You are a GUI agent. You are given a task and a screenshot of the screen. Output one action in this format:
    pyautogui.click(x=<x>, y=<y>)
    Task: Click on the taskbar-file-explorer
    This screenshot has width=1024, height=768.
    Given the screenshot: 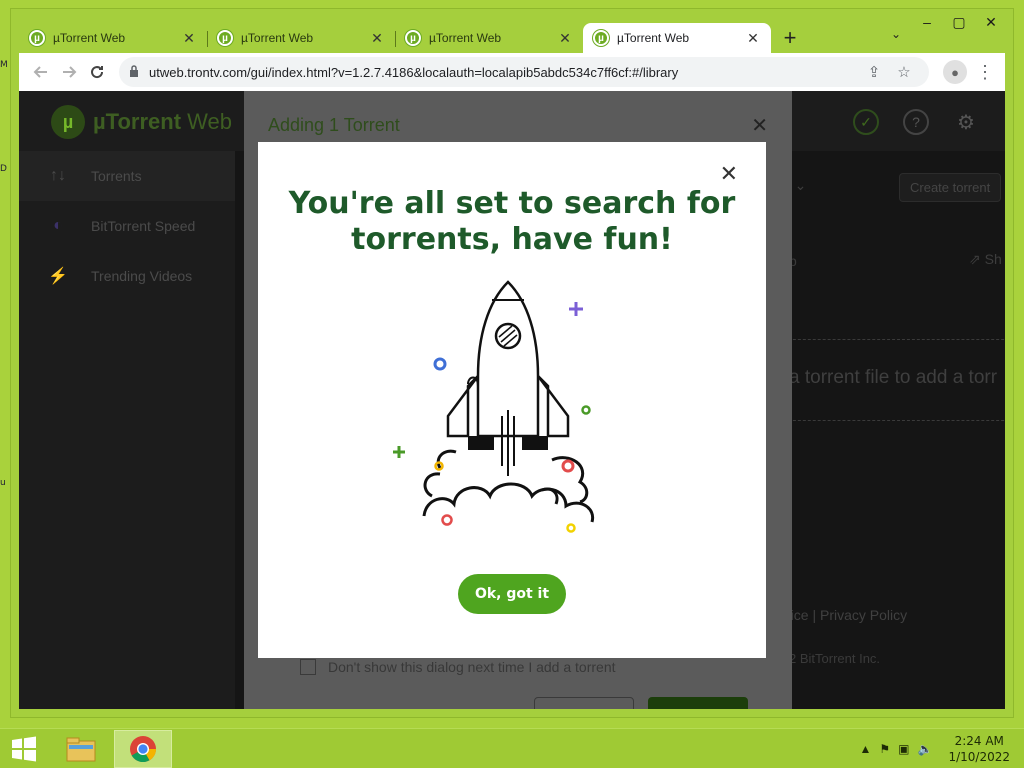 What is the action you would take?
    pyautogui.click(x=81, y=749)
    